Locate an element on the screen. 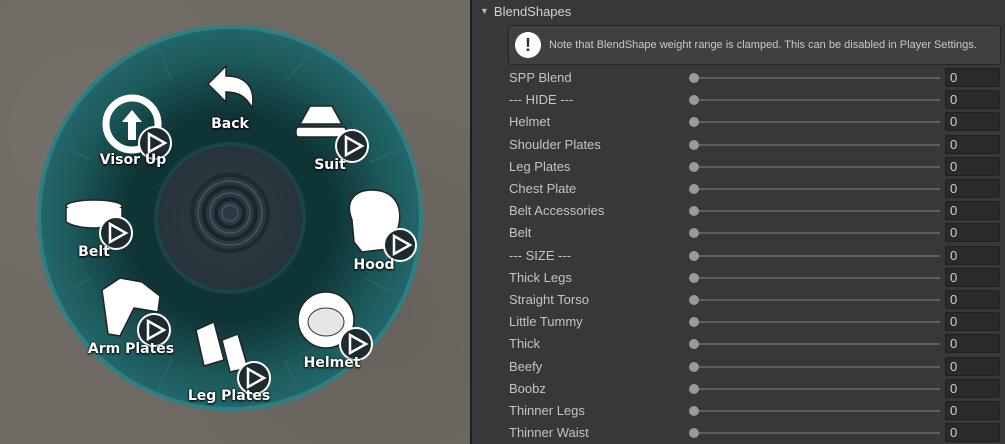 Image resolution: width=1005 pixels, height=444 pixels. menu-item-arm-plates: Arm Plates is located at coordinates (131, 349).